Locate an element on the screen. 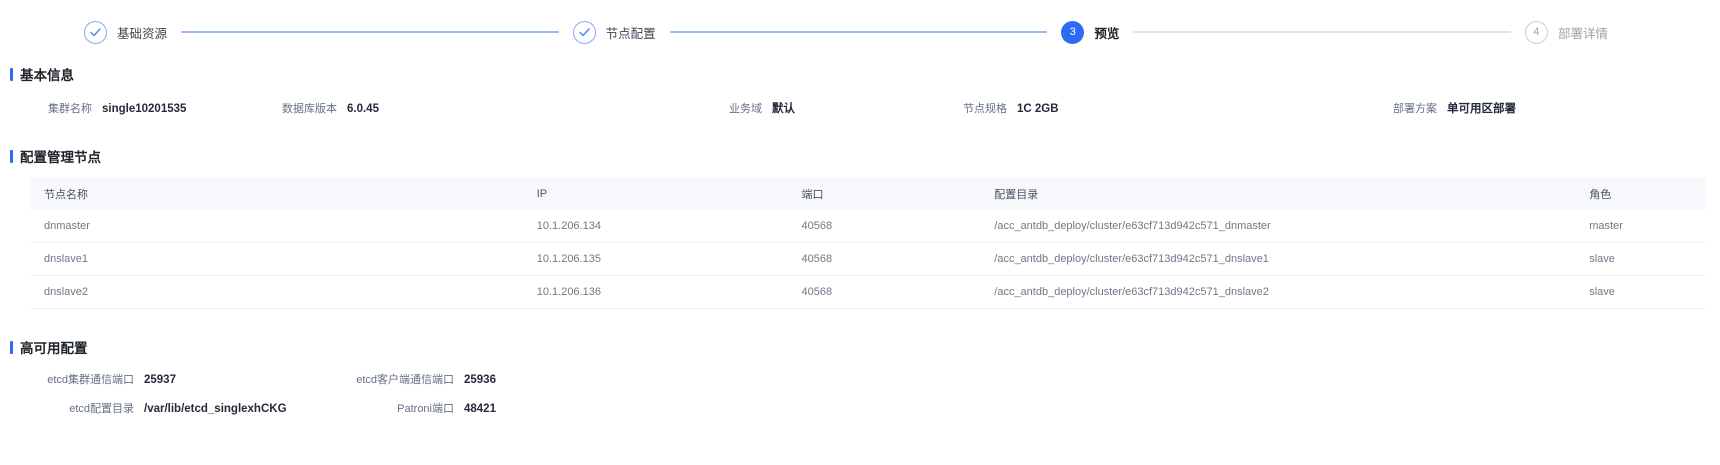 The height and width of the screenshot is (465, 1720). field-etcd-cluster-port: etcd集群通信端口 25937 is located at coordinates (170, 379).